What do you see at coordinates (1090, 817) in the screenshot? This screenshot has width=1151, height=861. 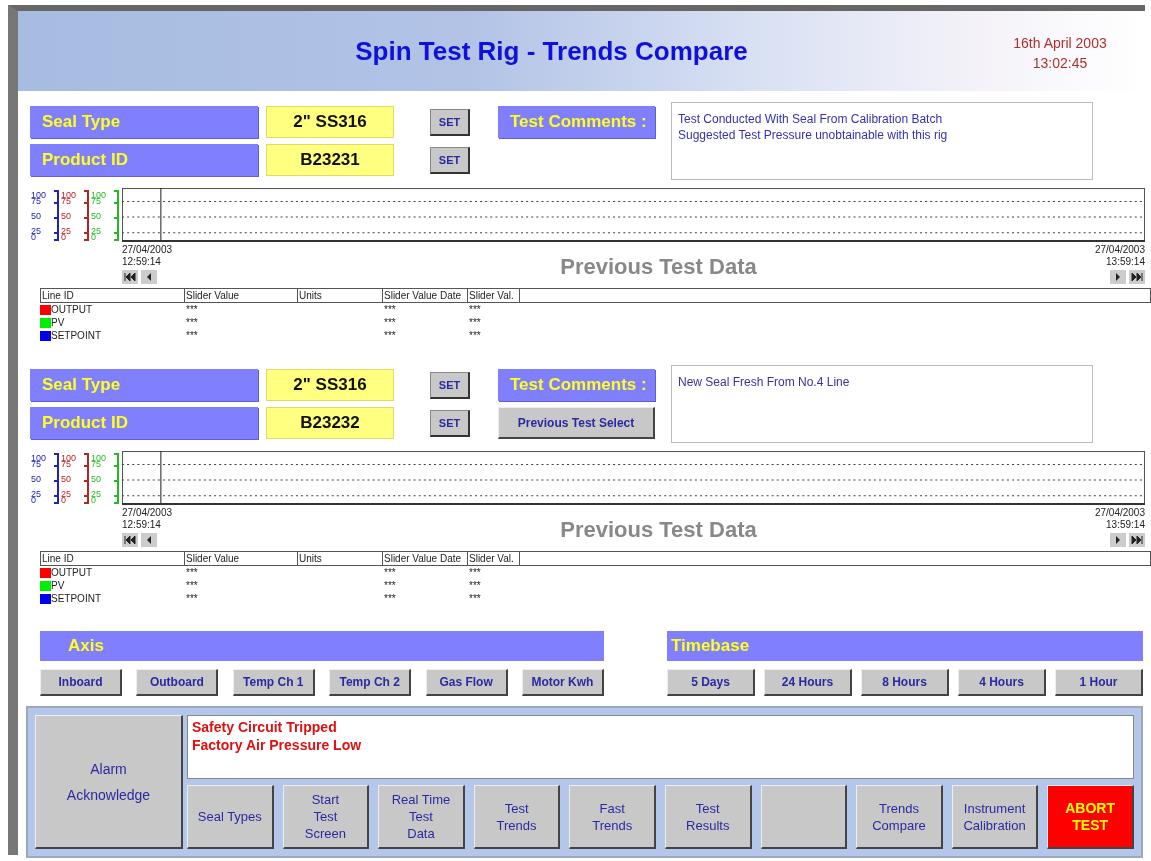 I see `abort-test-button: ABORT TEST` at bounding box center [1090, 817].